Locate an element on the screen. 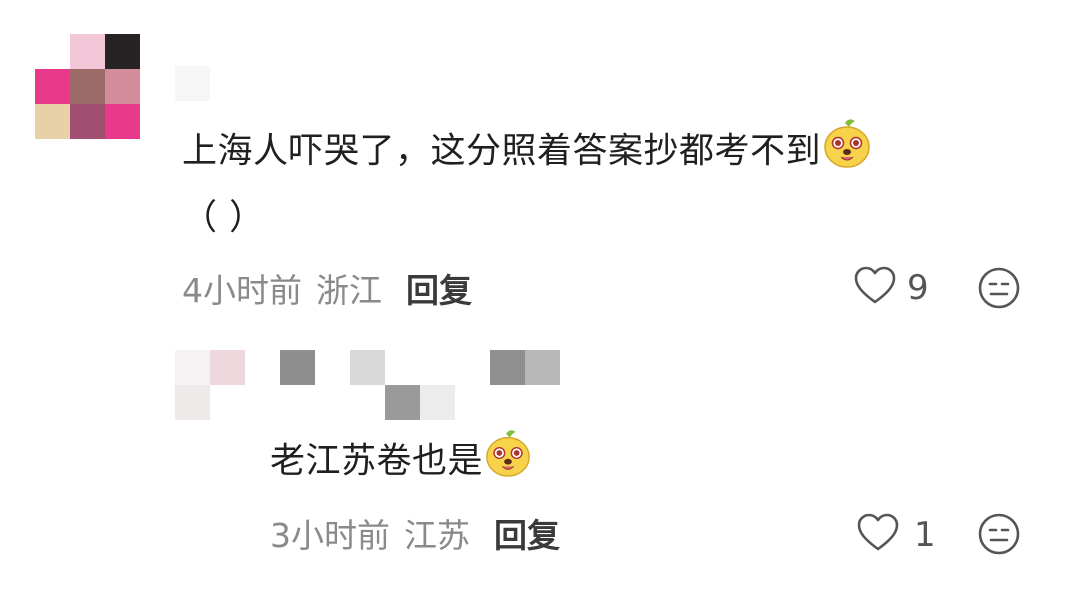  reply-like-button: 1 is located at coordinates (896, 535).